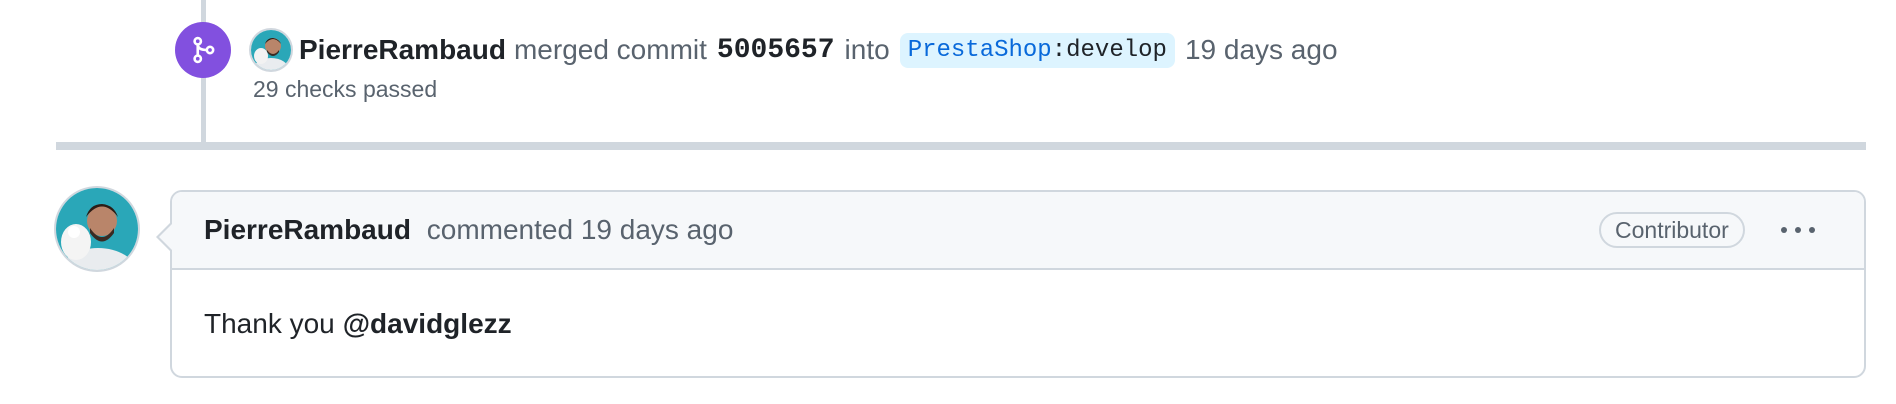  I want to click on comment-timestamp: 19 days ago, so click(657, 229).